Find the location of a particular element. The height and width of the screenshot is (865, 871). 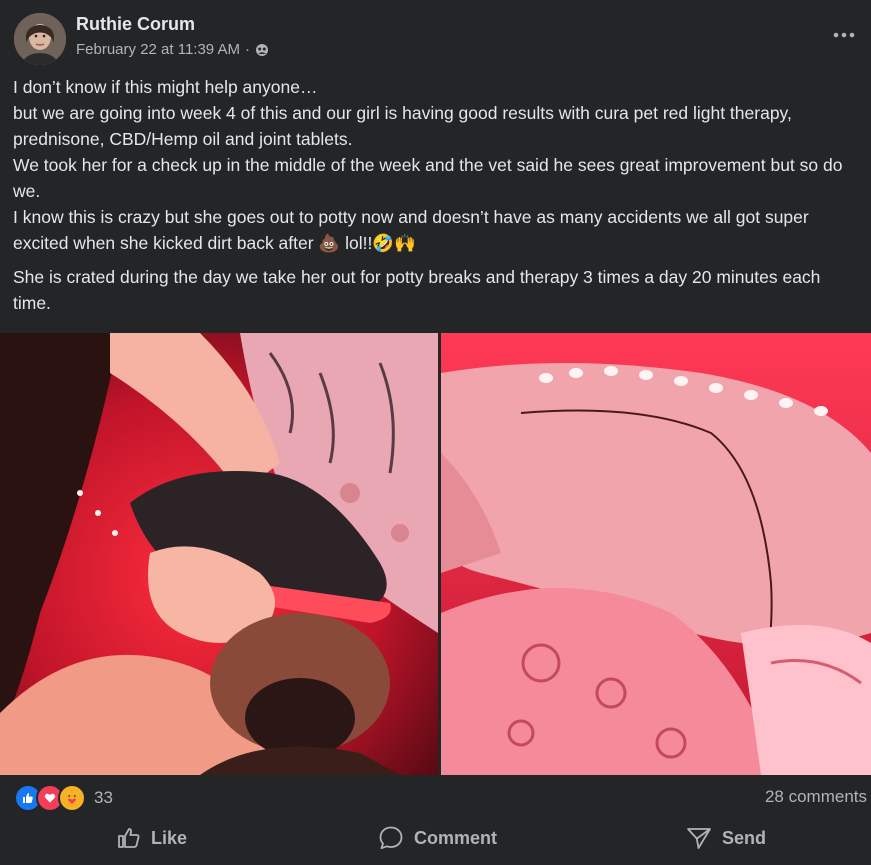

reaction-count: 33 is located at coordinates (103, 797).